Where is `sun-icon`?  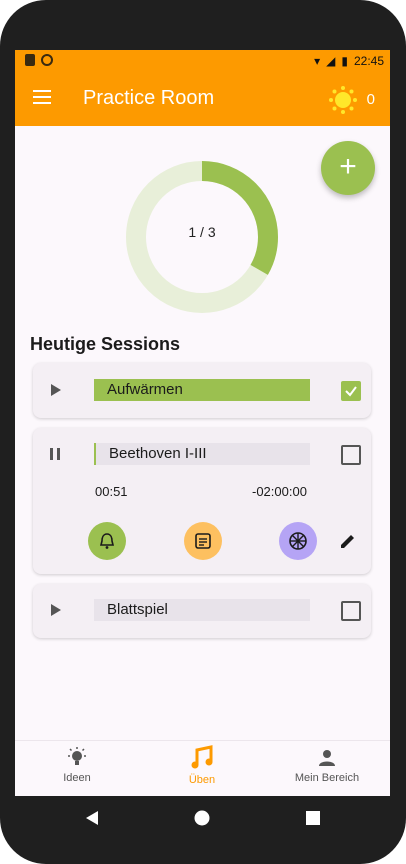 sun-icon is located at coordinates (343, 100).